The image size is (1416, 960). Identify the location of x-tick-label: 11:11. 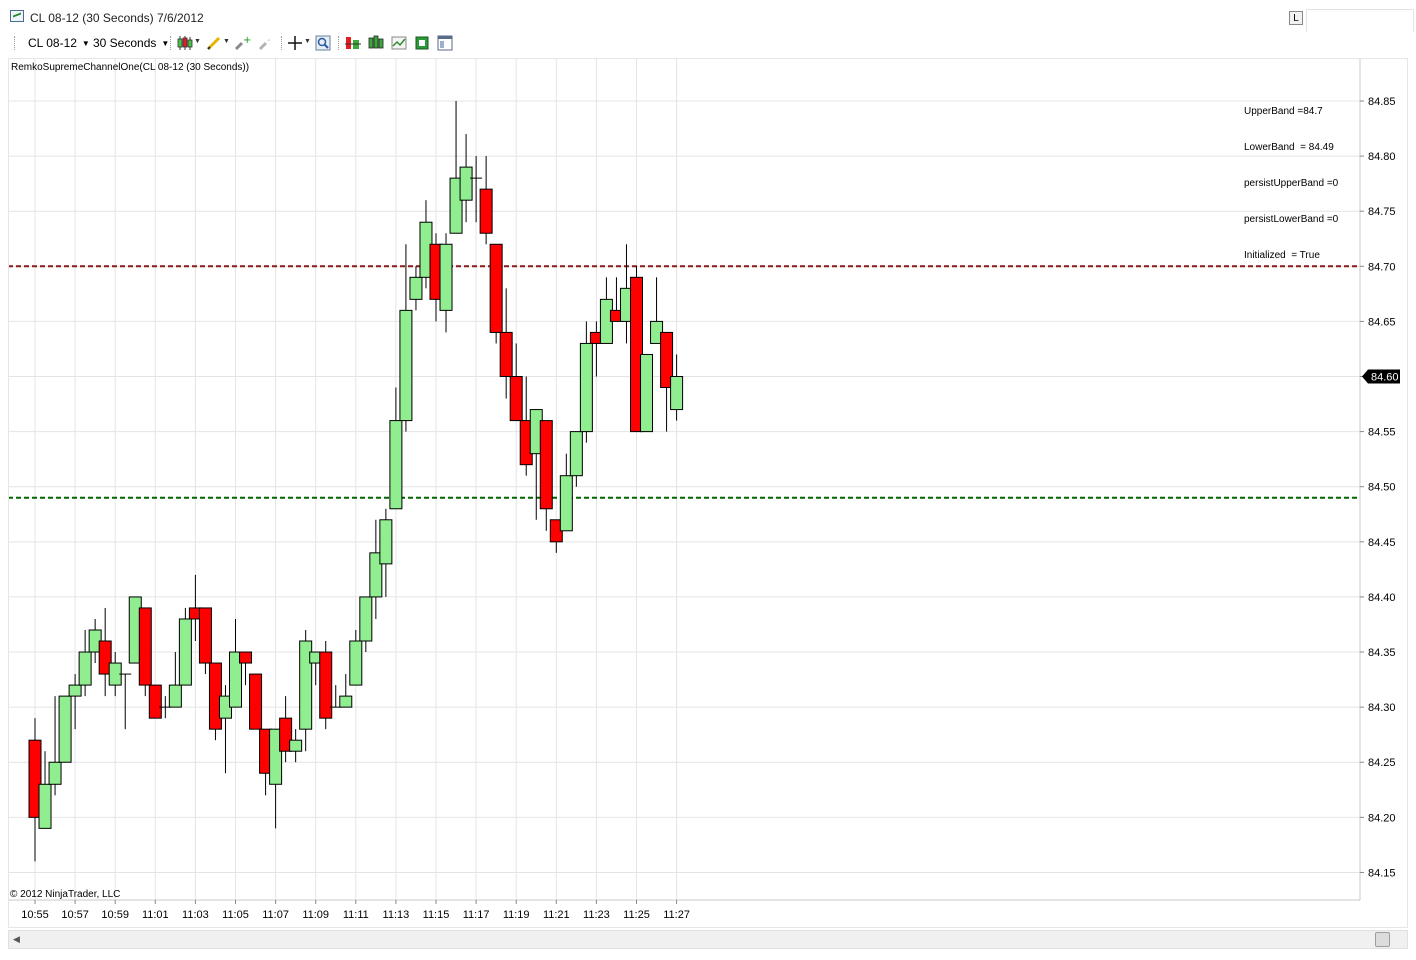
(356, 915).